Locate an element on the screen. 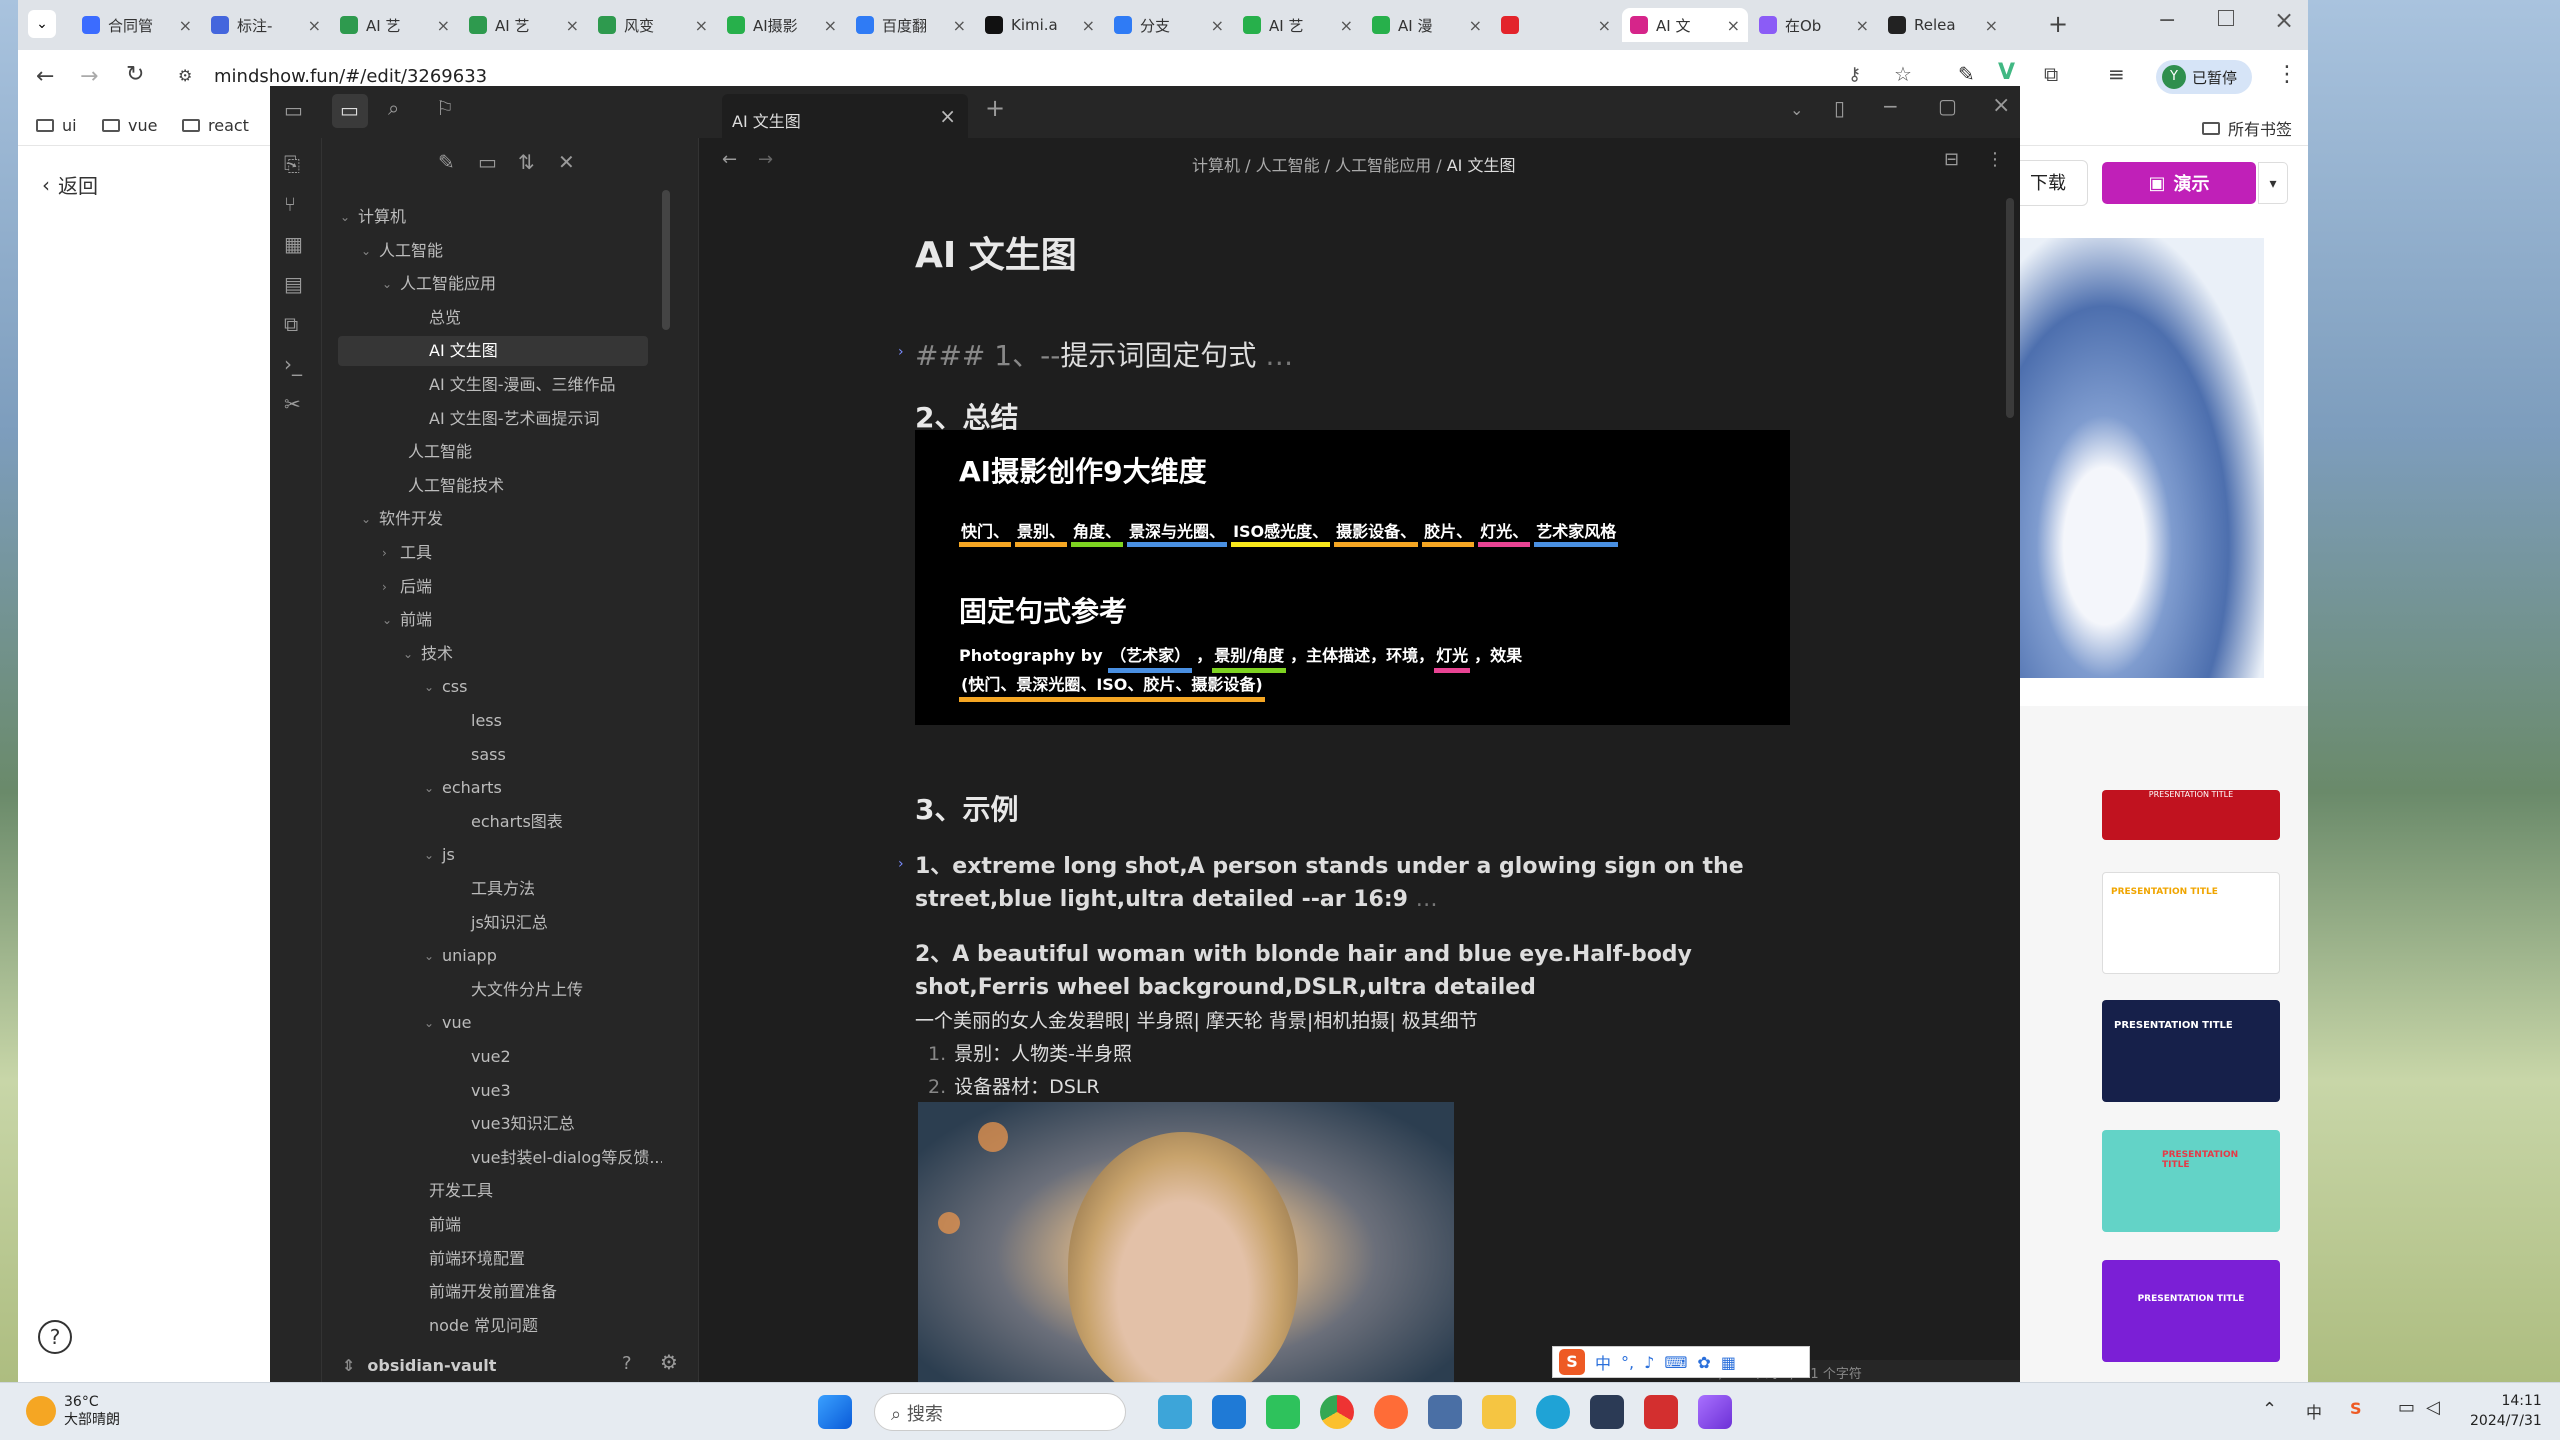 Image resolution: width=2560 pixels, height=1440 pixels. toggle-sidebar-icon: ▭ is located at coordinates (293, 110).